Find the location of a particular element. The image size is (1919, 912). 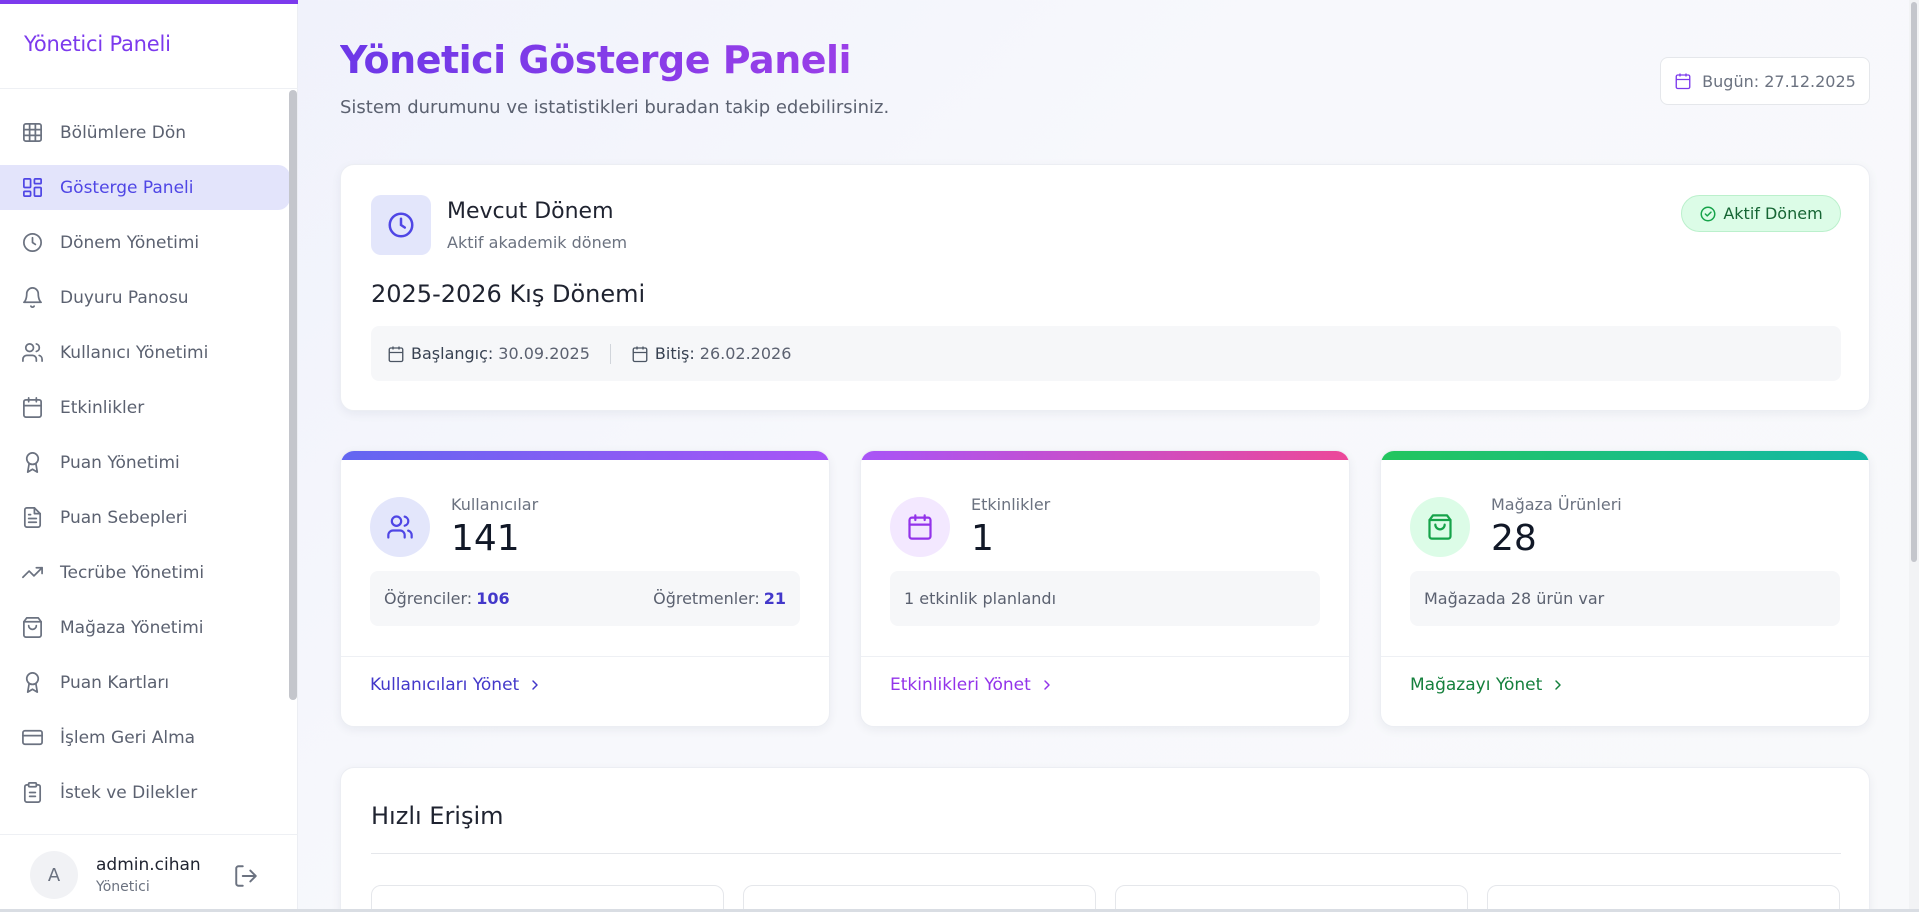

period-end-value: 26.02.2026 is located at coordinates (745, 353).